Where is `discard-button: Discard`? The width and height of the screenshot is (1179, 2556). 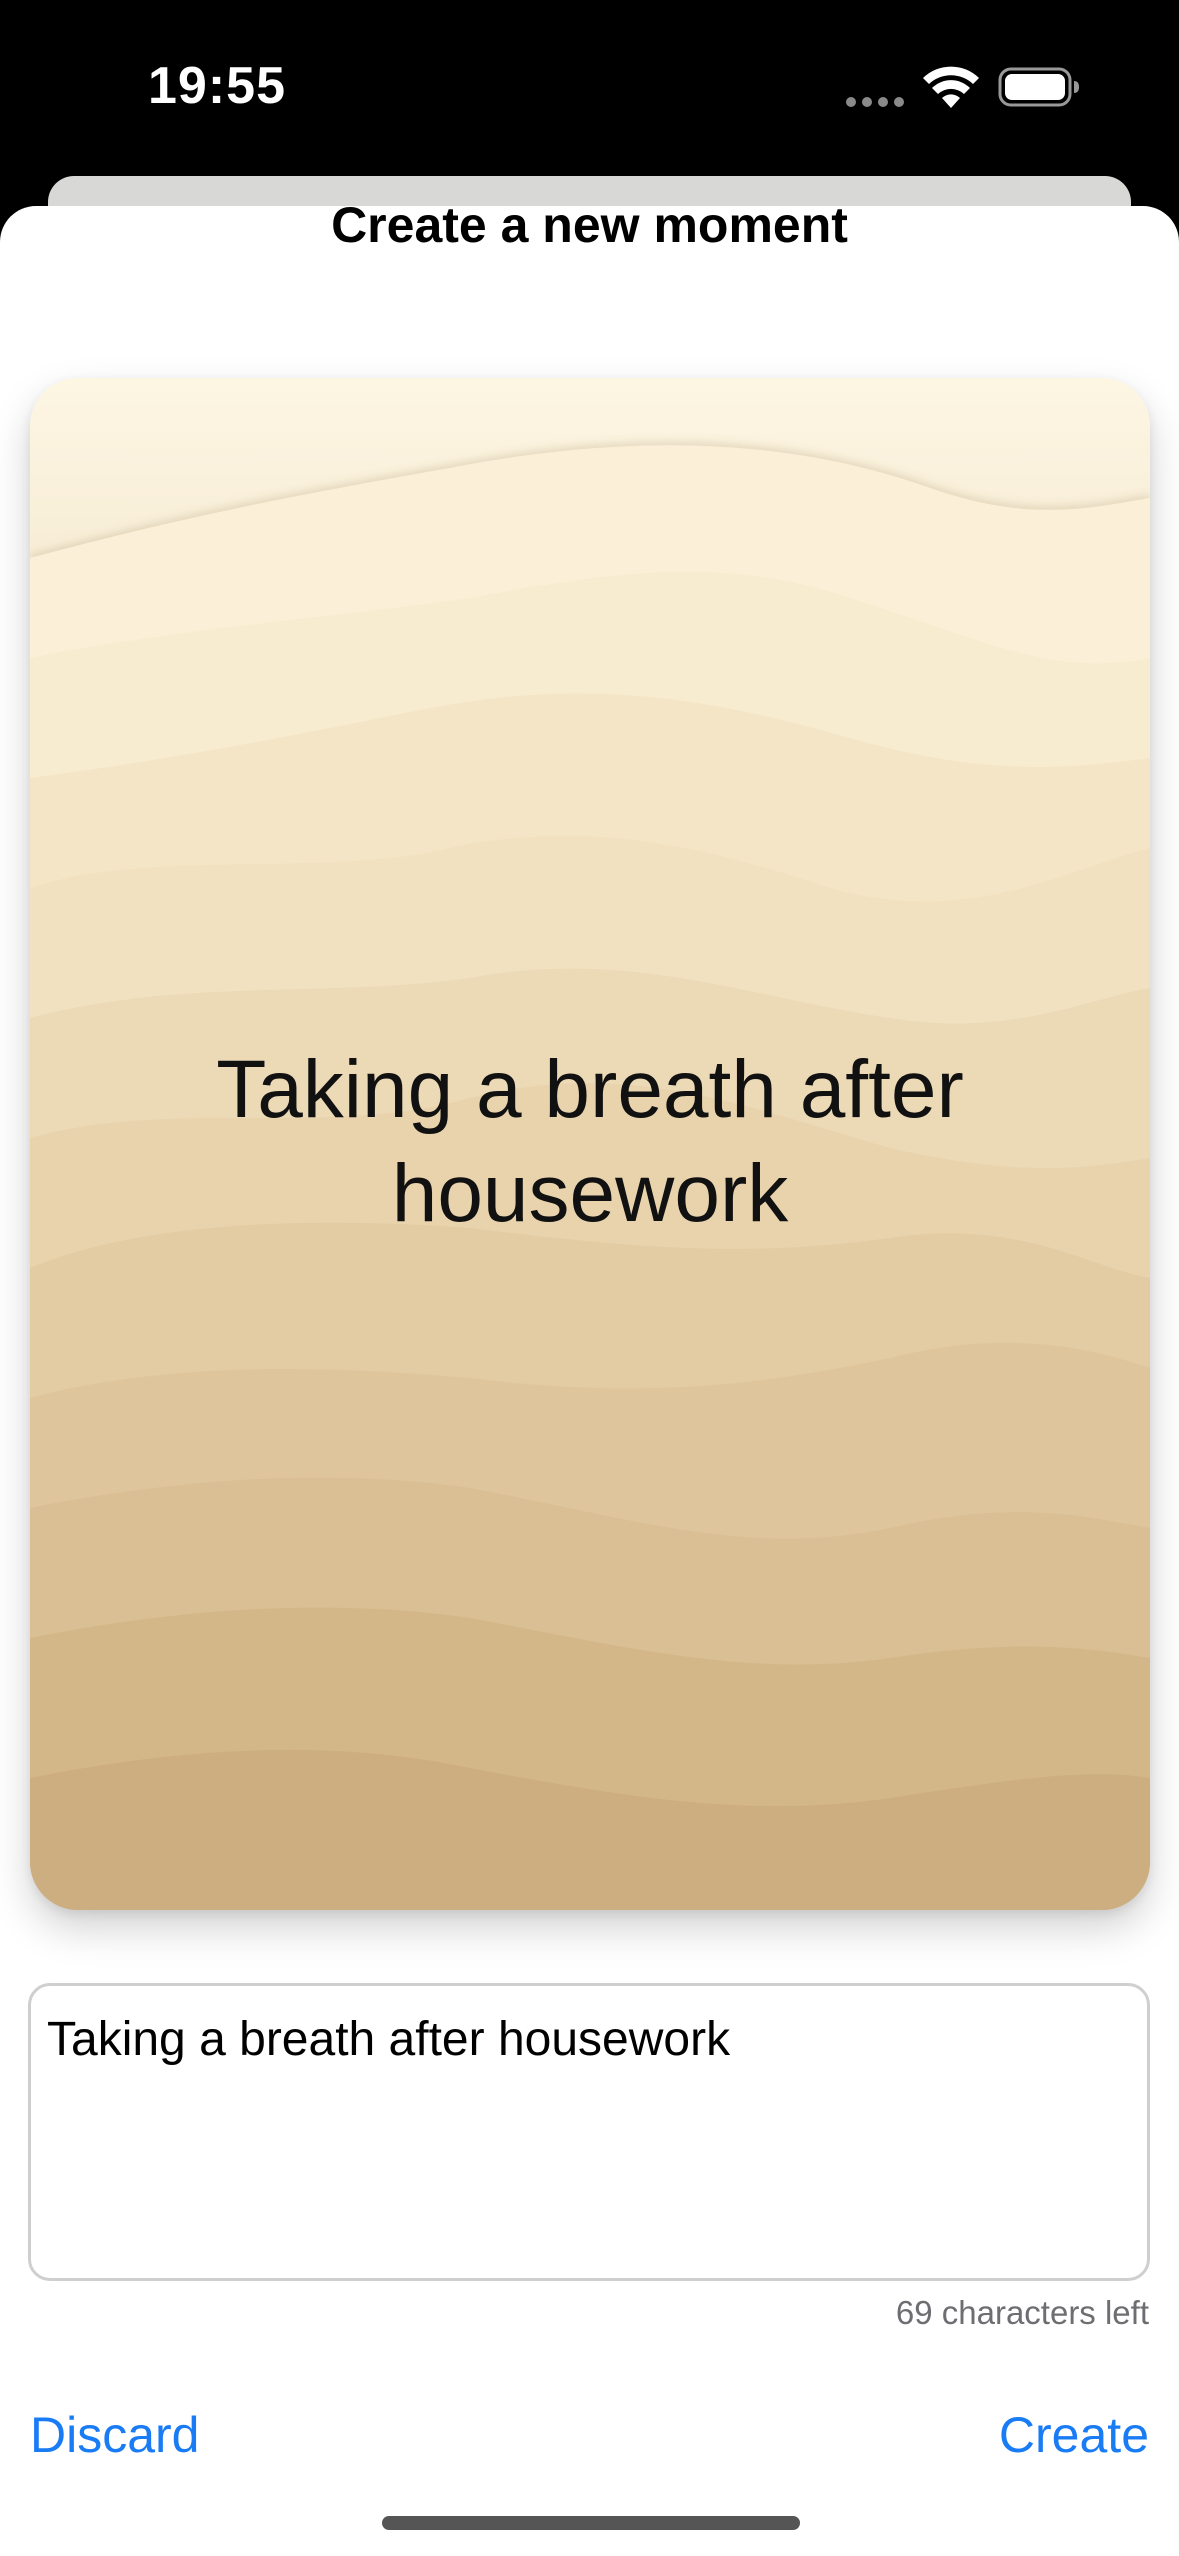
discard-button: Discard is located at coordinates (114, 2435).